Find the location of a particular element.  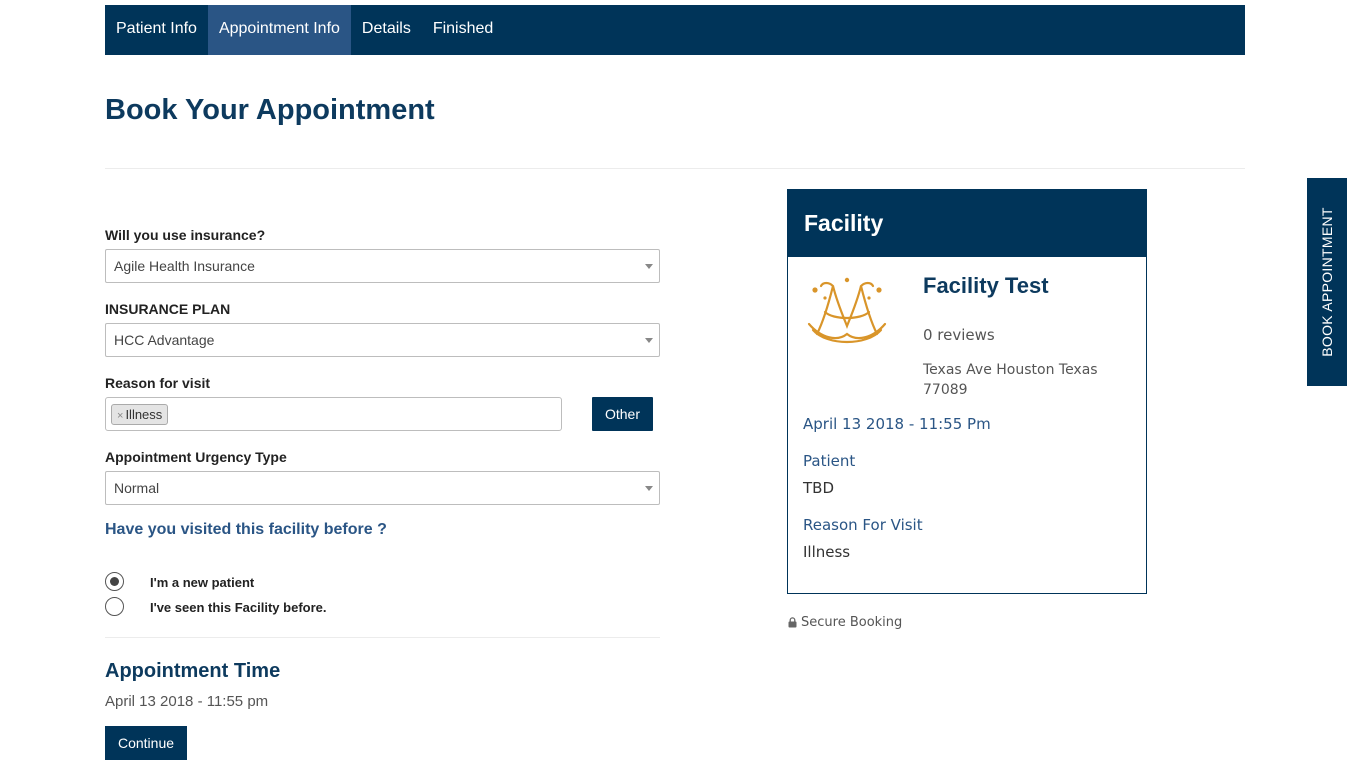

tab-patient-info: Patient Info is located at coordinates (156, 30).